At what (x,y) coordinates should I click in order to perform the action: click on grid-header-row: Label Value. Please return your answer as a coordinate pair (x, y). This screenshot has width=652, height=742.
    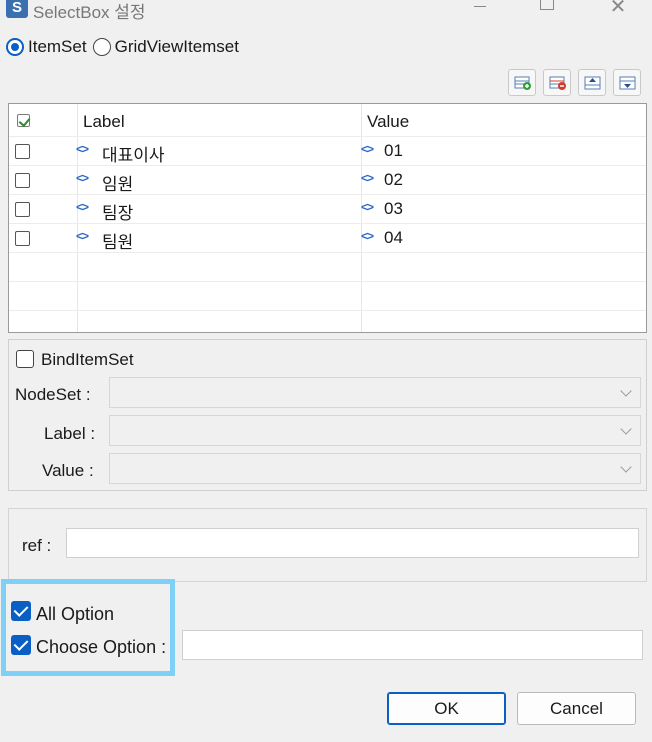
    Looking at the image, I should click on (327, 122).